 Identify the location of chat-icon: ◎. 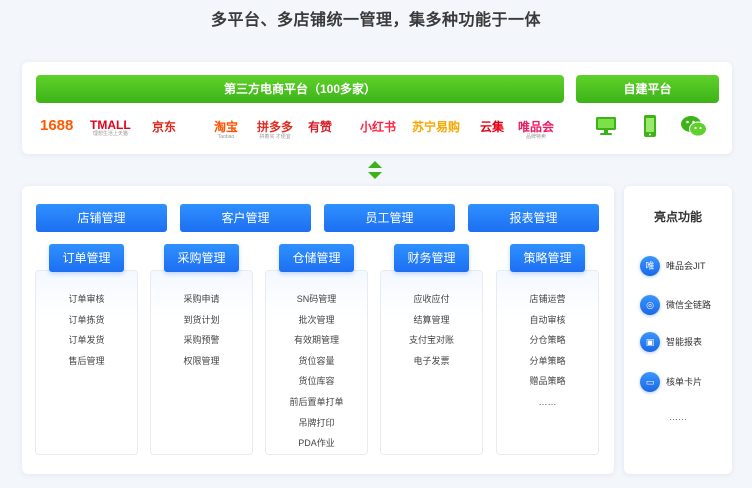
(650, 305).